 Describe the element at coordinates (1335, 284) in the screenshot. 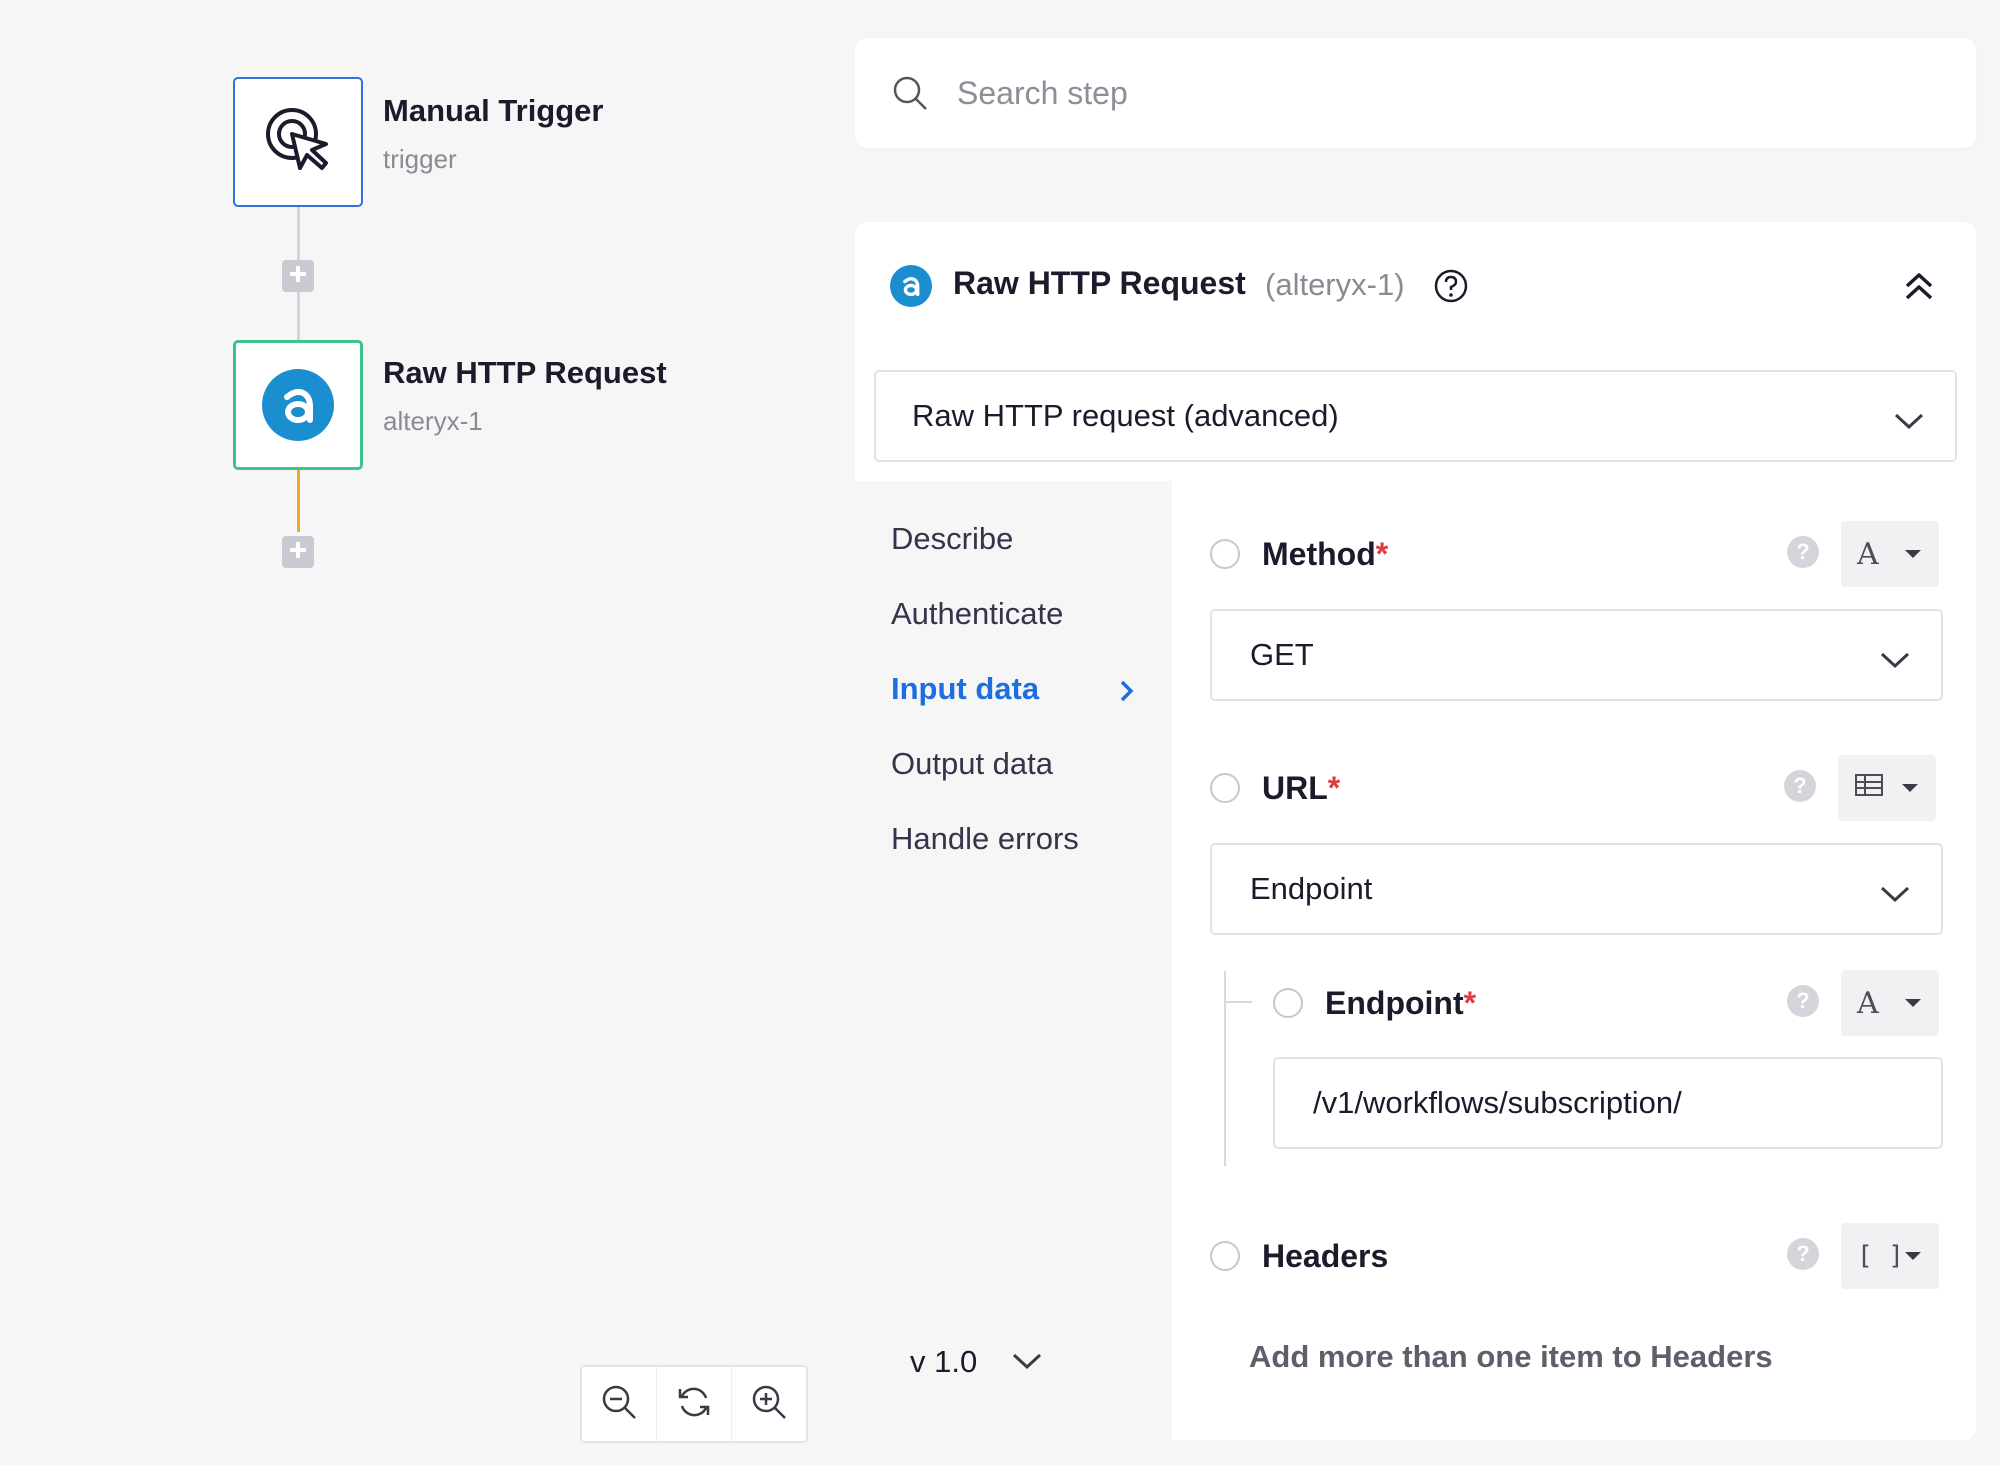

I see `step-id: (alteryx-1)` at that location.